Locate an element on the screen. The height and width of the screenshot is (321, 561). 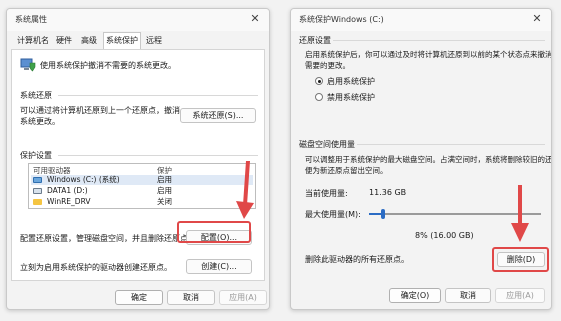
system-drive-icon is located at coordinates (37, 180).